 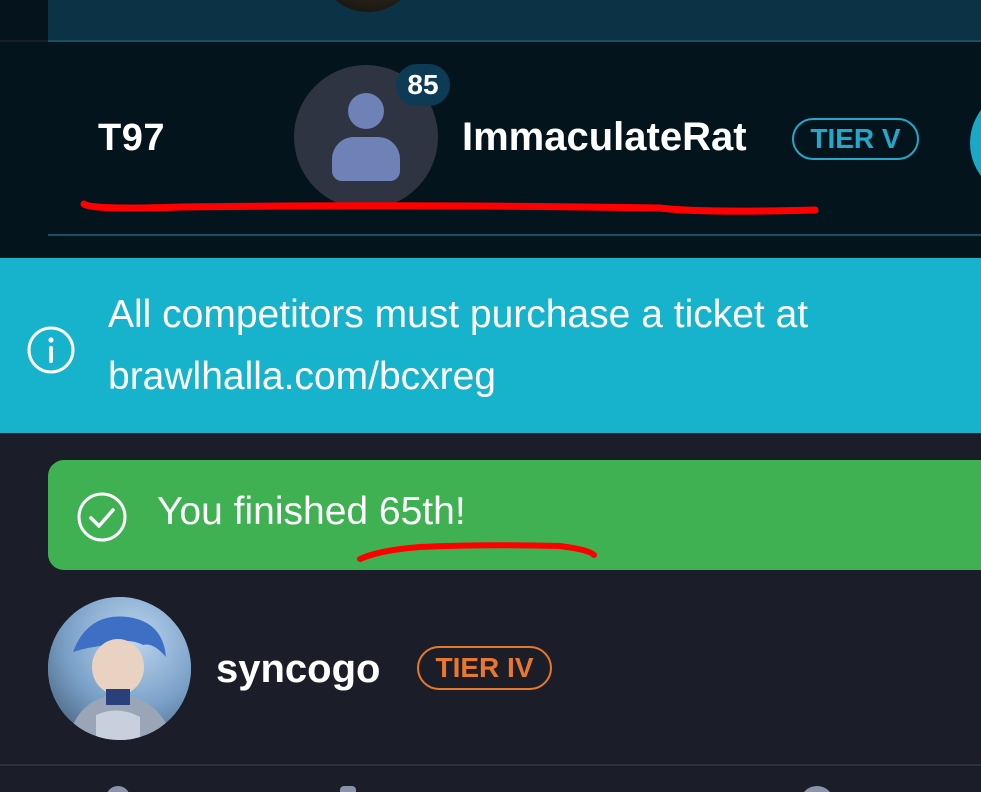 What do you see at coordinates (131, 138) in the screenshot?
I see `team-seed: T97` at bounding box center [131, 138].